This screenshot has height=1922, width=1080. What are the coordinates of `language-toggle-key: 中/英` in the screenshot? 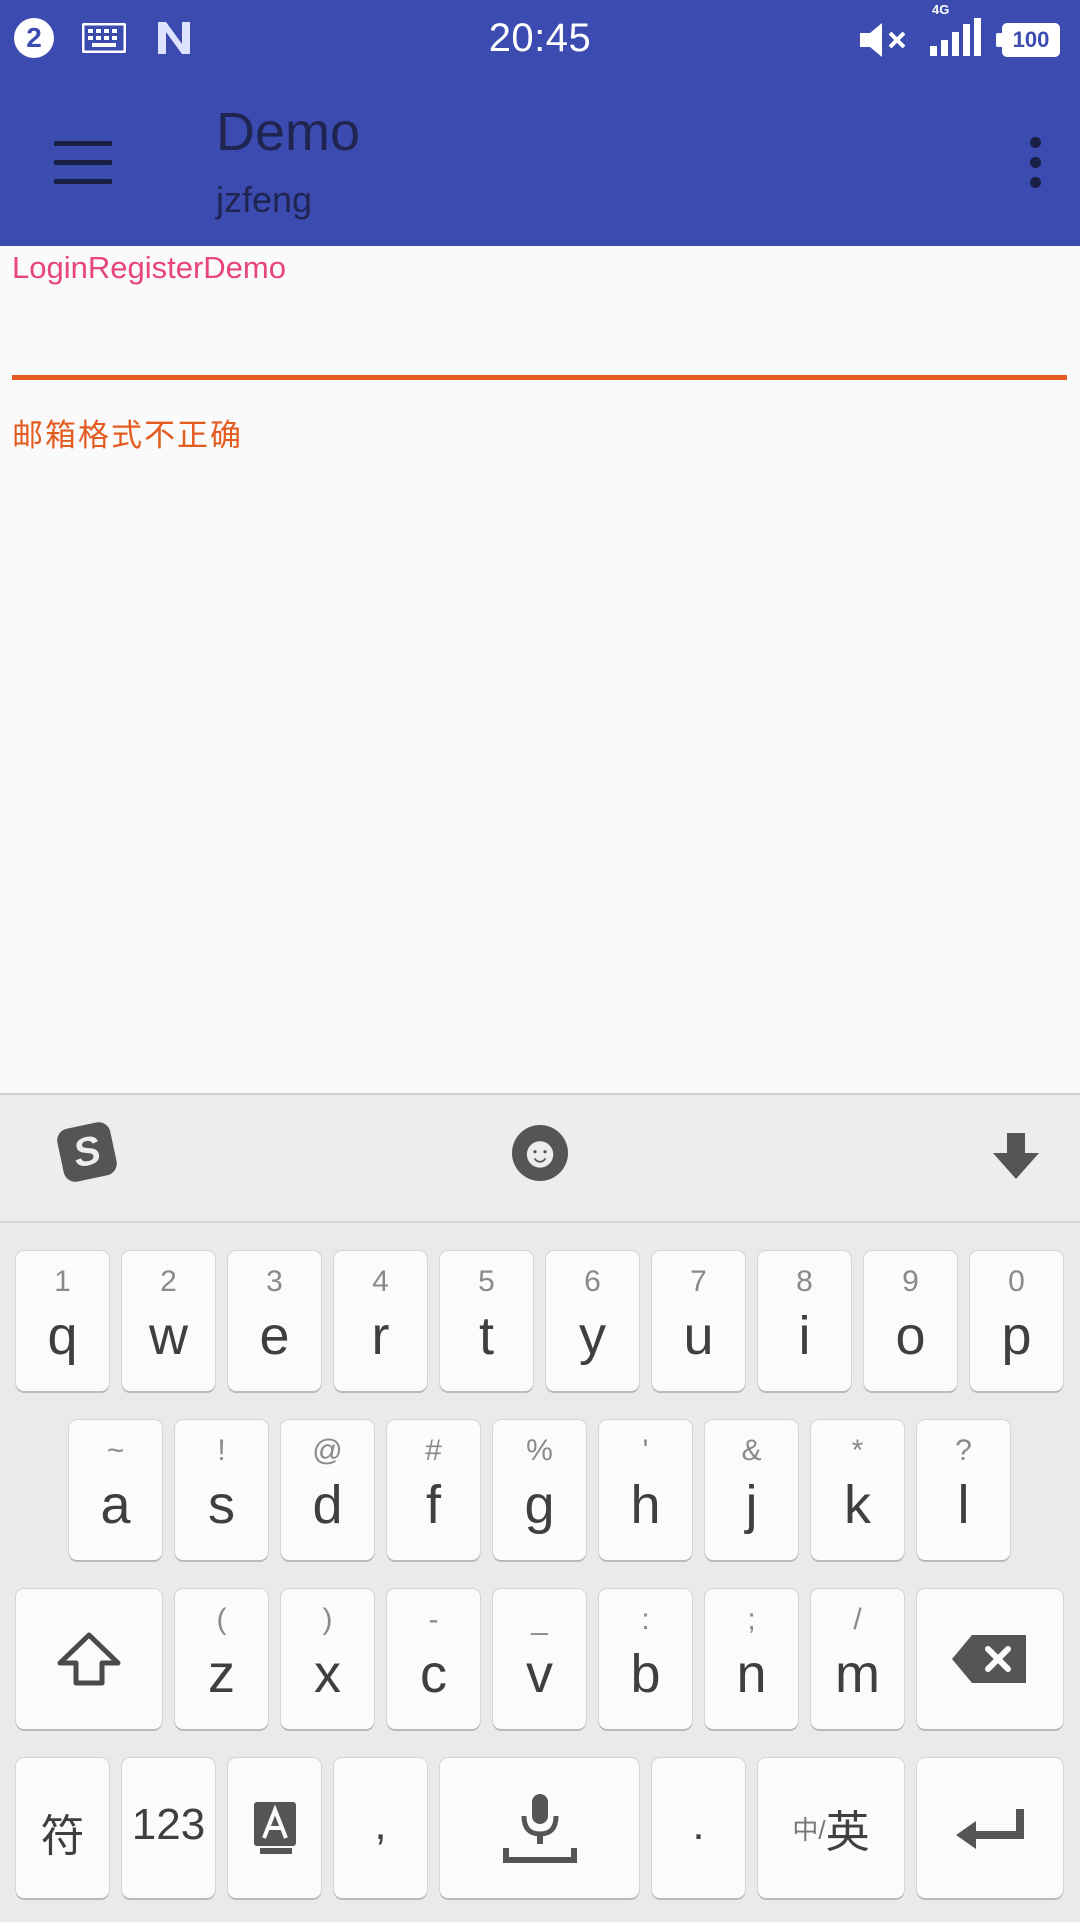 It's located at (831, 1828).